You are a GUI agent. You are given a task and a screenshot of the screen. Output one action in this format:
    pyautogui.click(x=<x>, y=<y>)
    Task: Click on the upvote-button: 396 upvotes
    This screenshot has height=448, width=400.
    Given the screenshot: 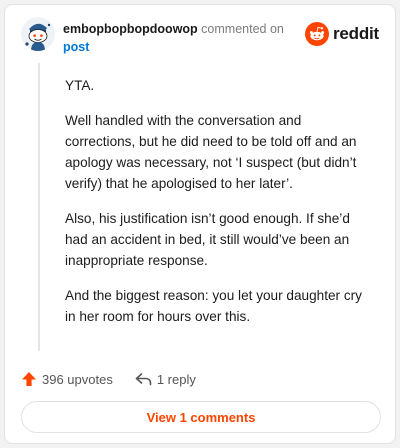 What is the action you would take?
    pyautogui.click(x=67, y=379)
    